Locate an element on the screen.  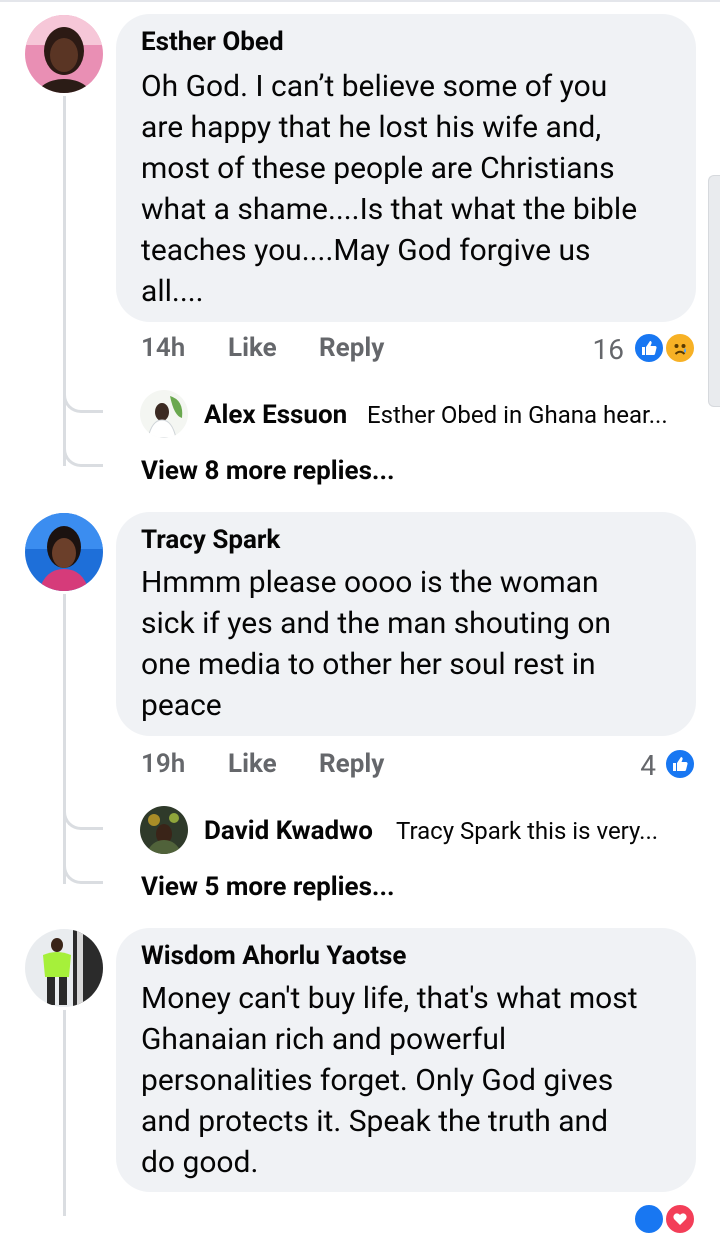
comment-text-line: one media to other her soul rest in is located at coordinates (368, 664).